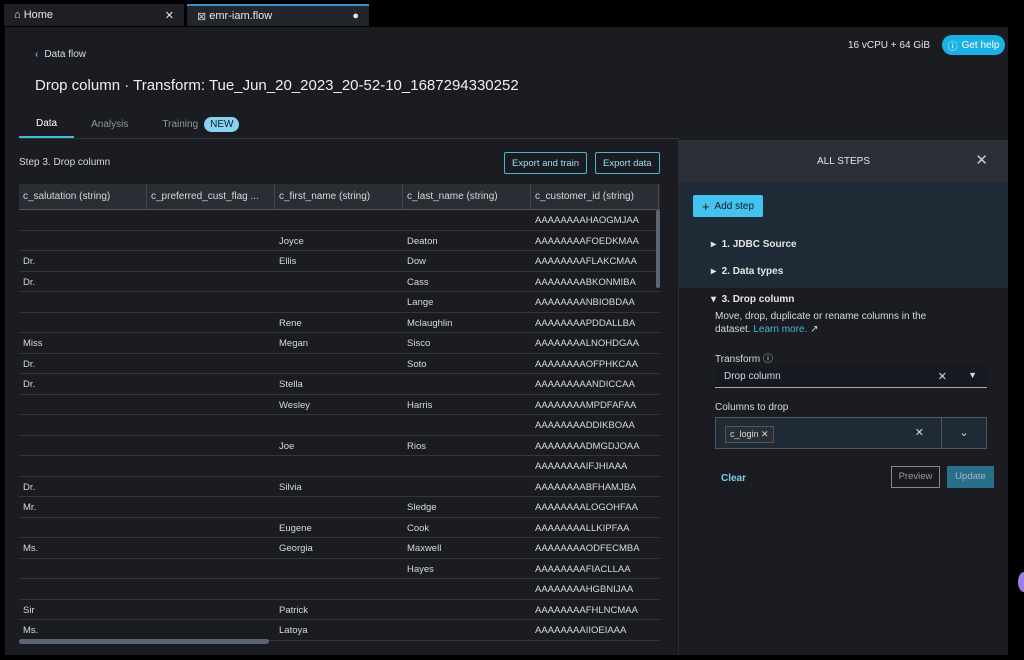 This screenshot has width=1024, height=660. What do you see at coordinates (765, 434) in the screenshot?
I see `remove-chip-icon: ✕` at bounding box center [765, 434].